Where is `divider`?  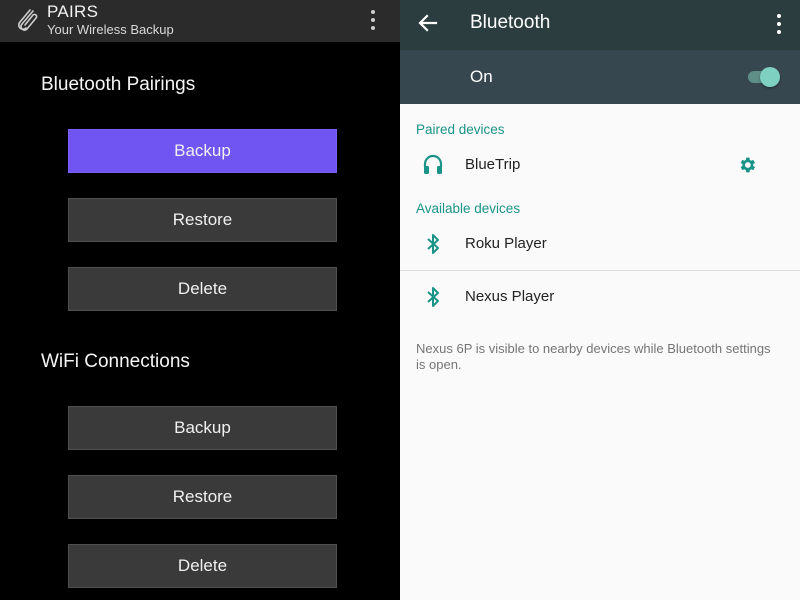 divider is located at coordinates (600, 270).